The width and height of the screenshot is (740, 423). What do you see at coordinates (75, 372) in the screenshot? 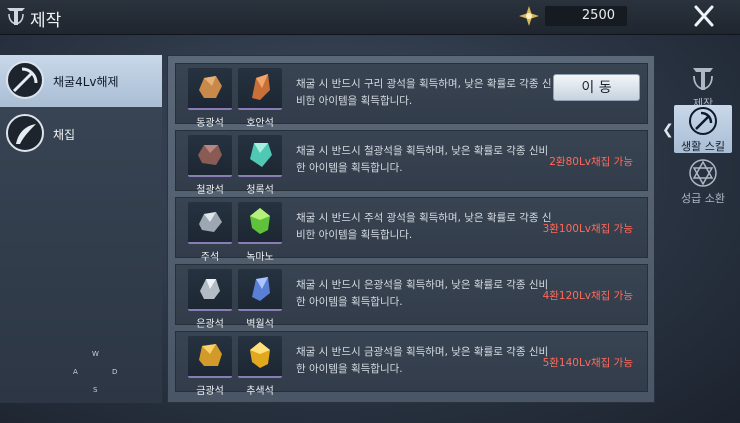
I see `compass-a: A` at bounding box center [75, 372].